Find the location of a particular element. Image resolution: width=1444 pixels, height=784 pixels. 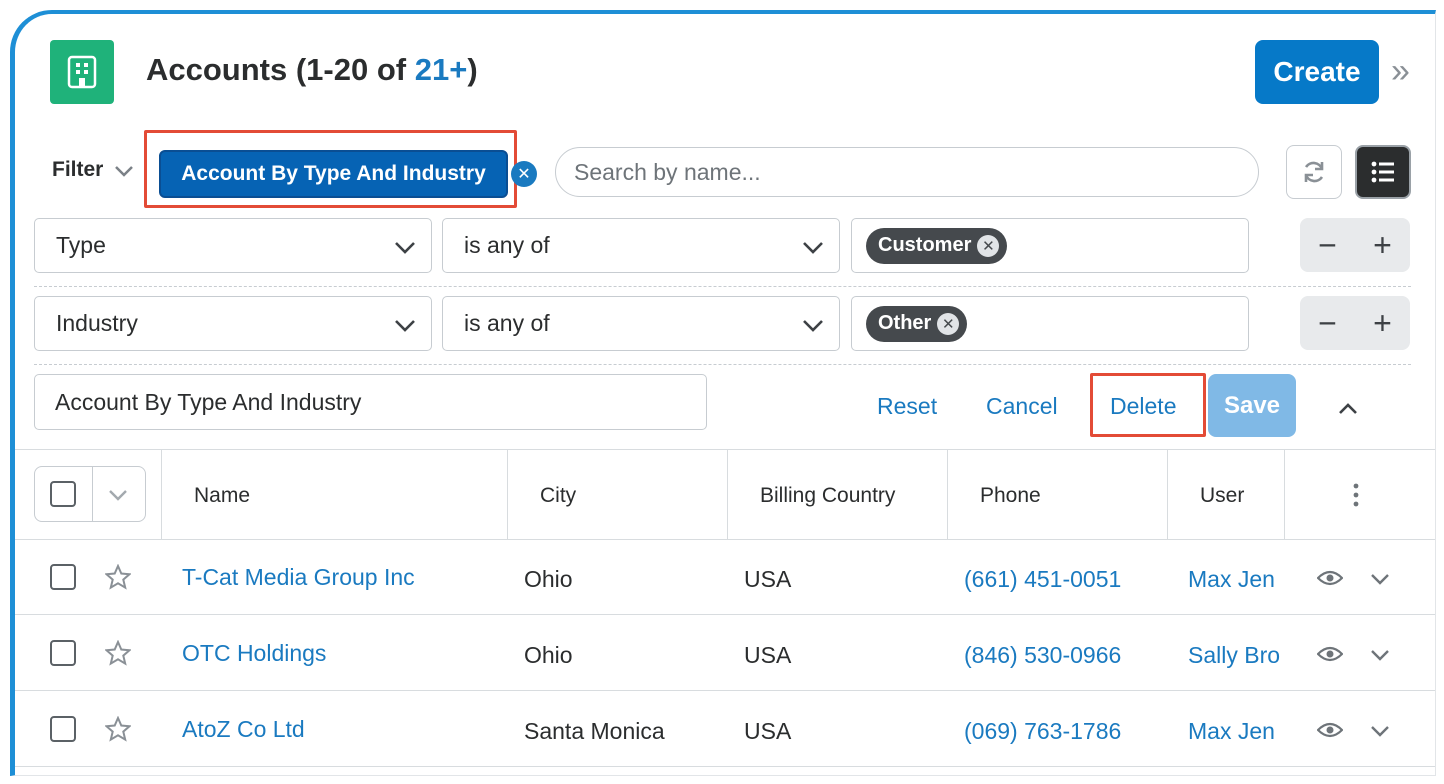

account-name-link: T-Cat Media Group Inc is located at coordinates (298, 577).